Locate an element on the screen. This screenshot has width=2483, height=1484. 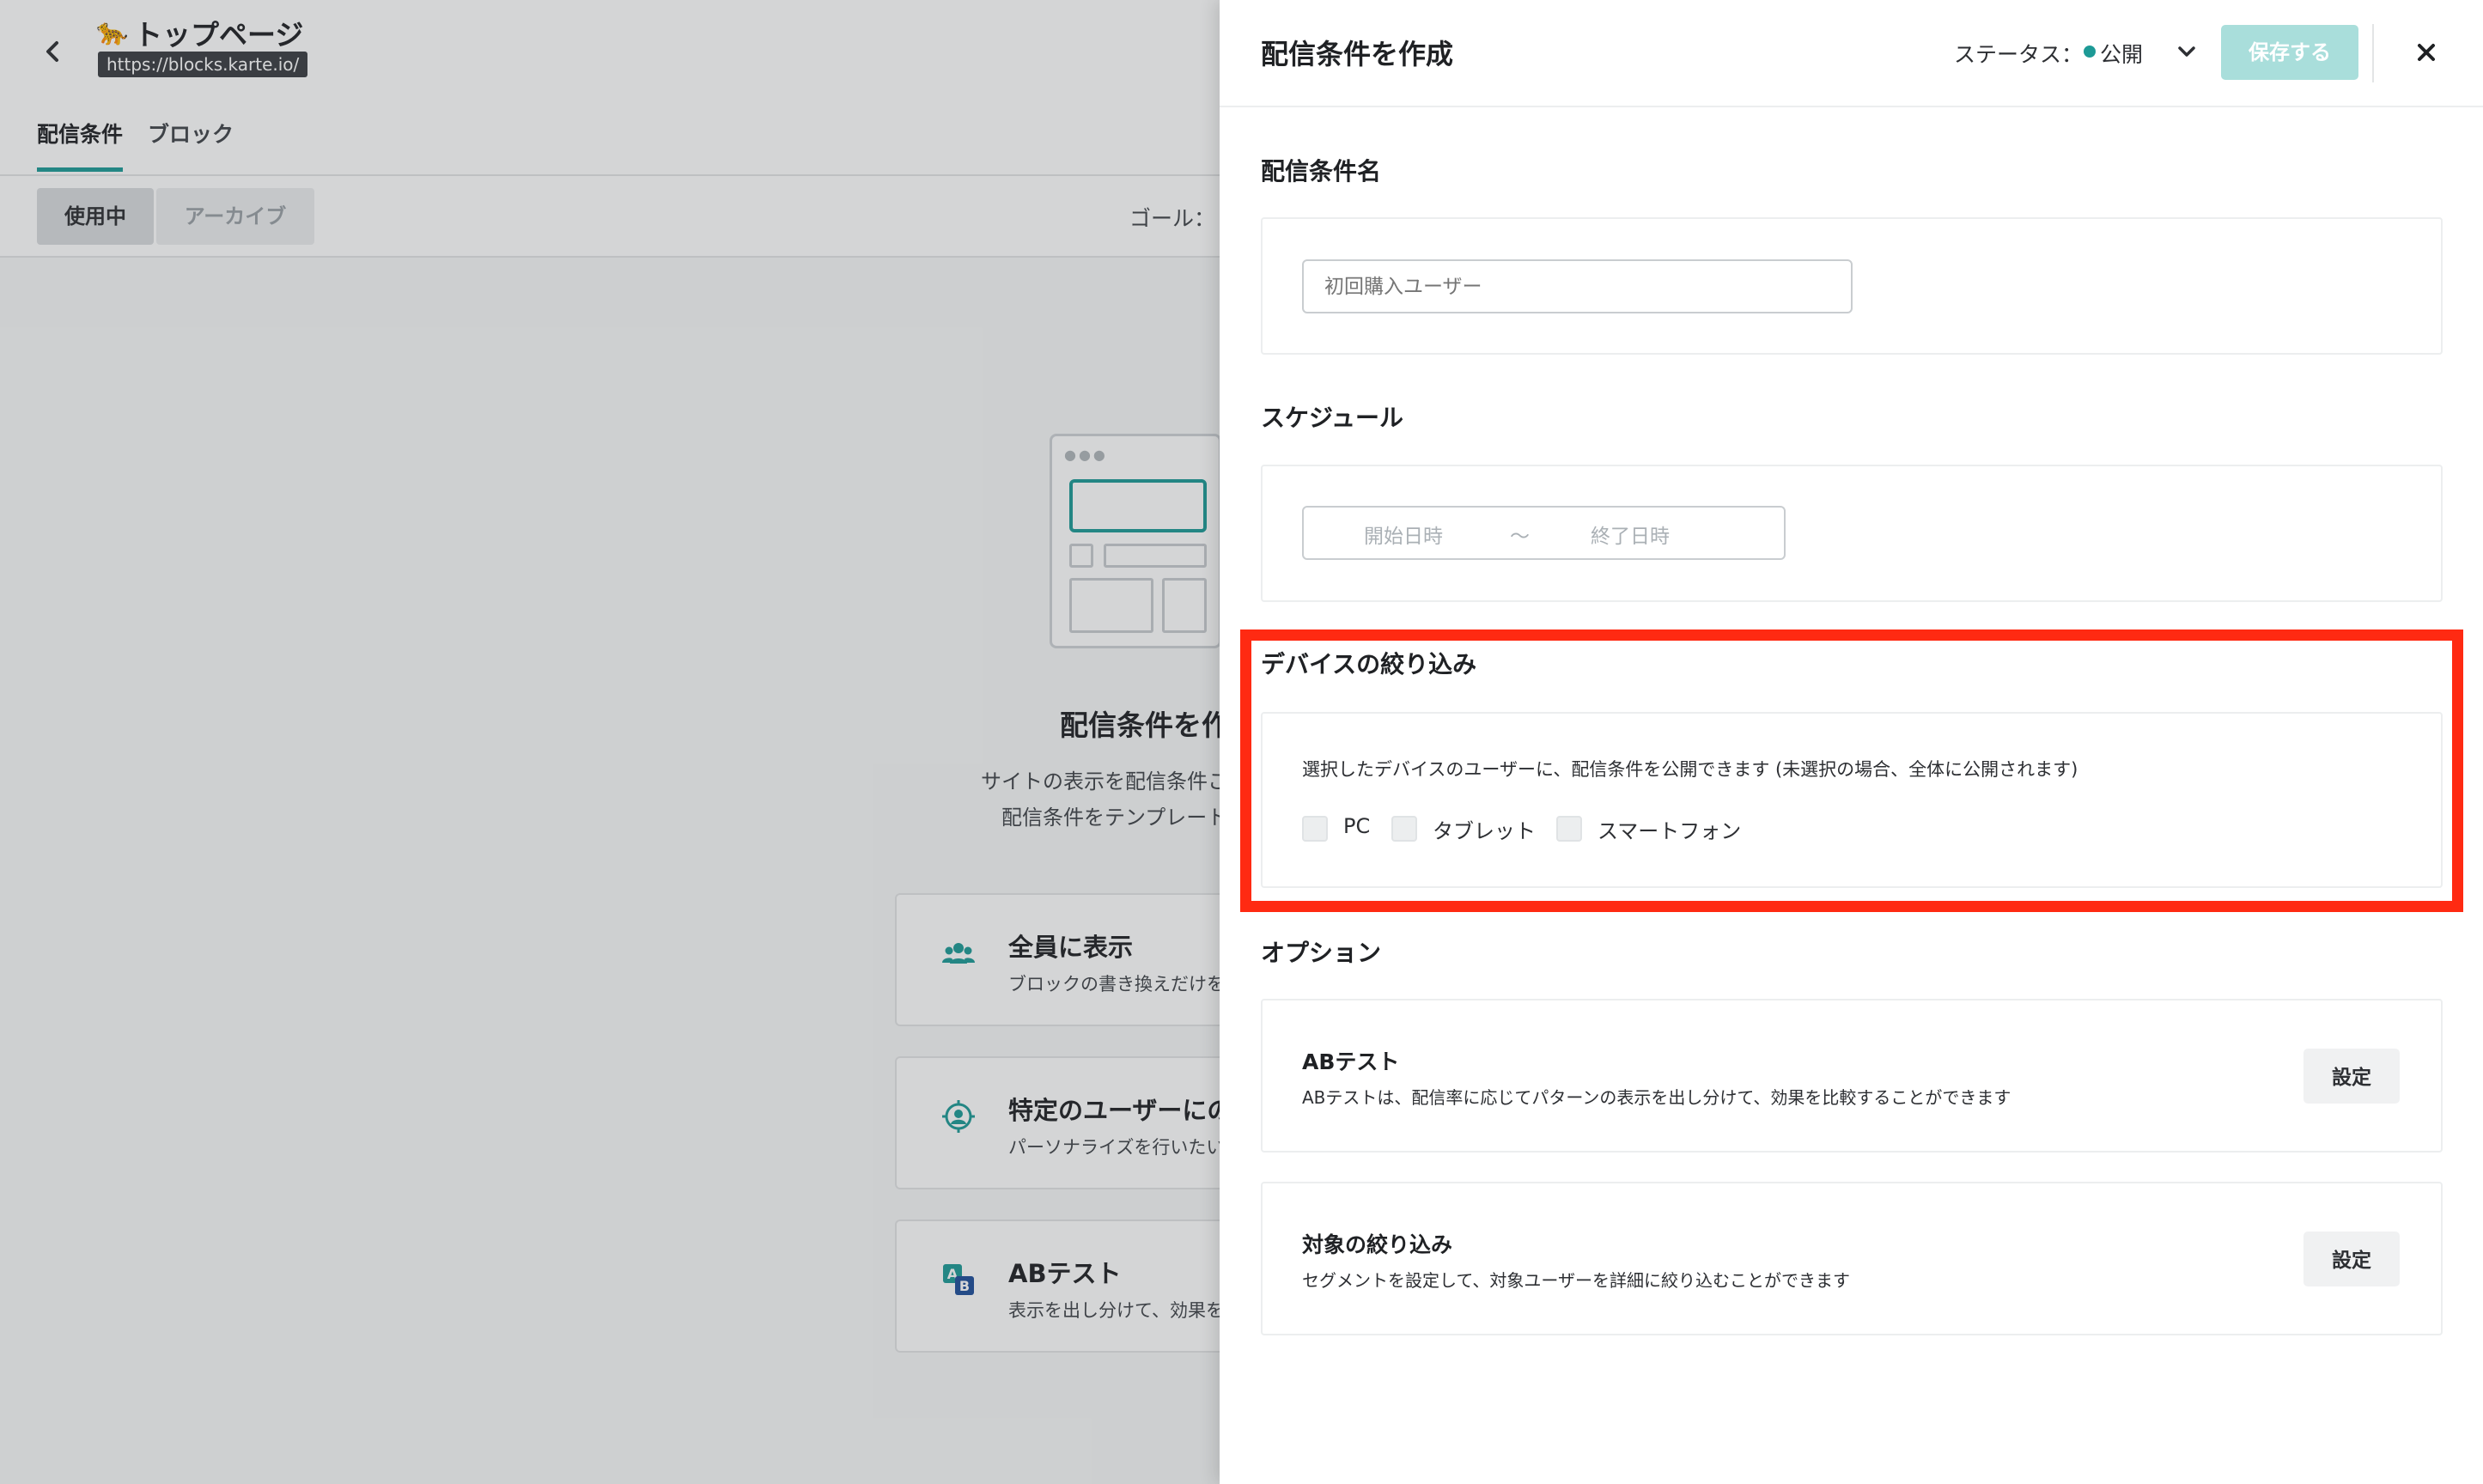
target-filter-option-title: 対象の絞り込み is located at coordinates (1377, 1244).